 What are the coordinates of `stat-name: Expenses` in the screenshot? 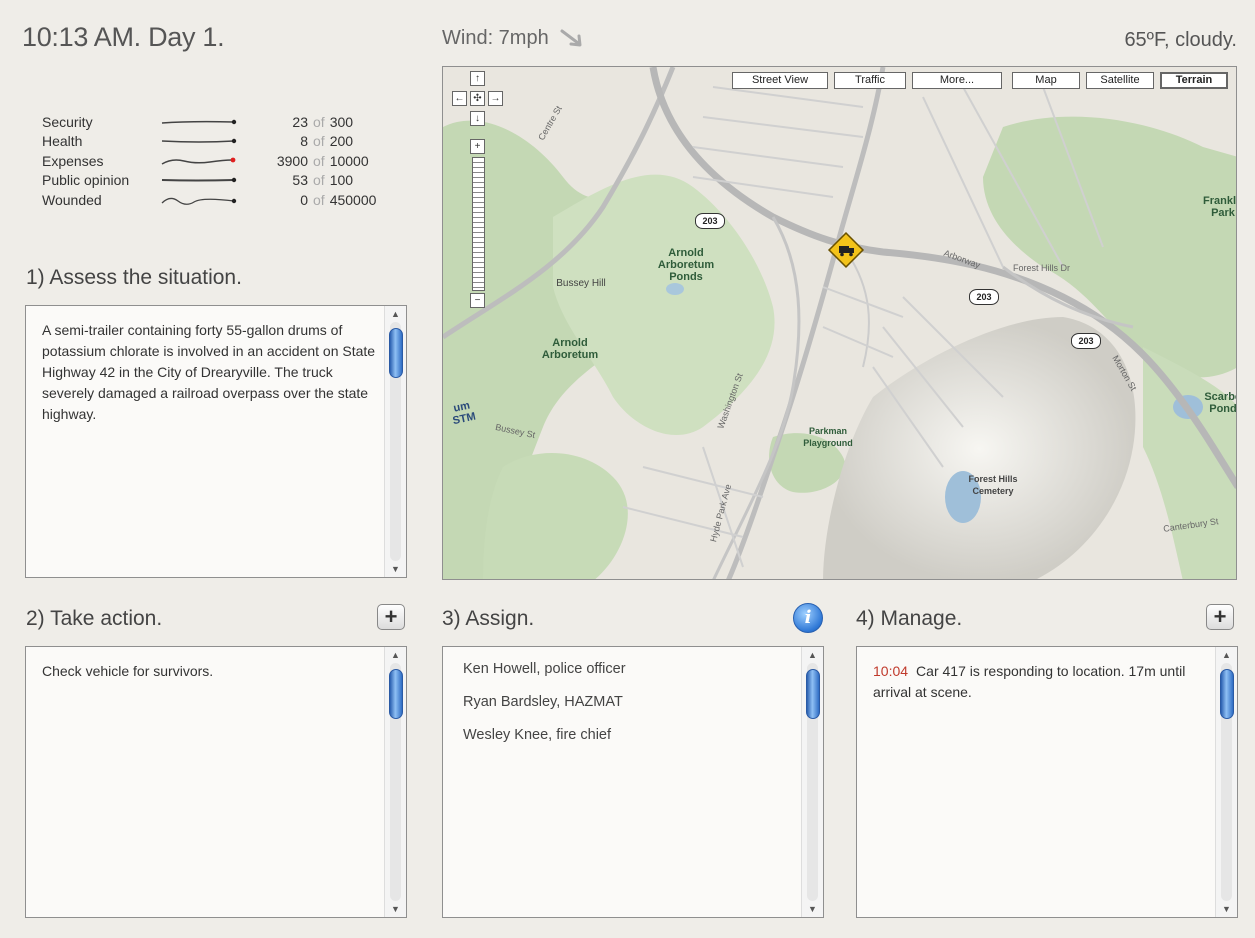 It's located at (73, 160).